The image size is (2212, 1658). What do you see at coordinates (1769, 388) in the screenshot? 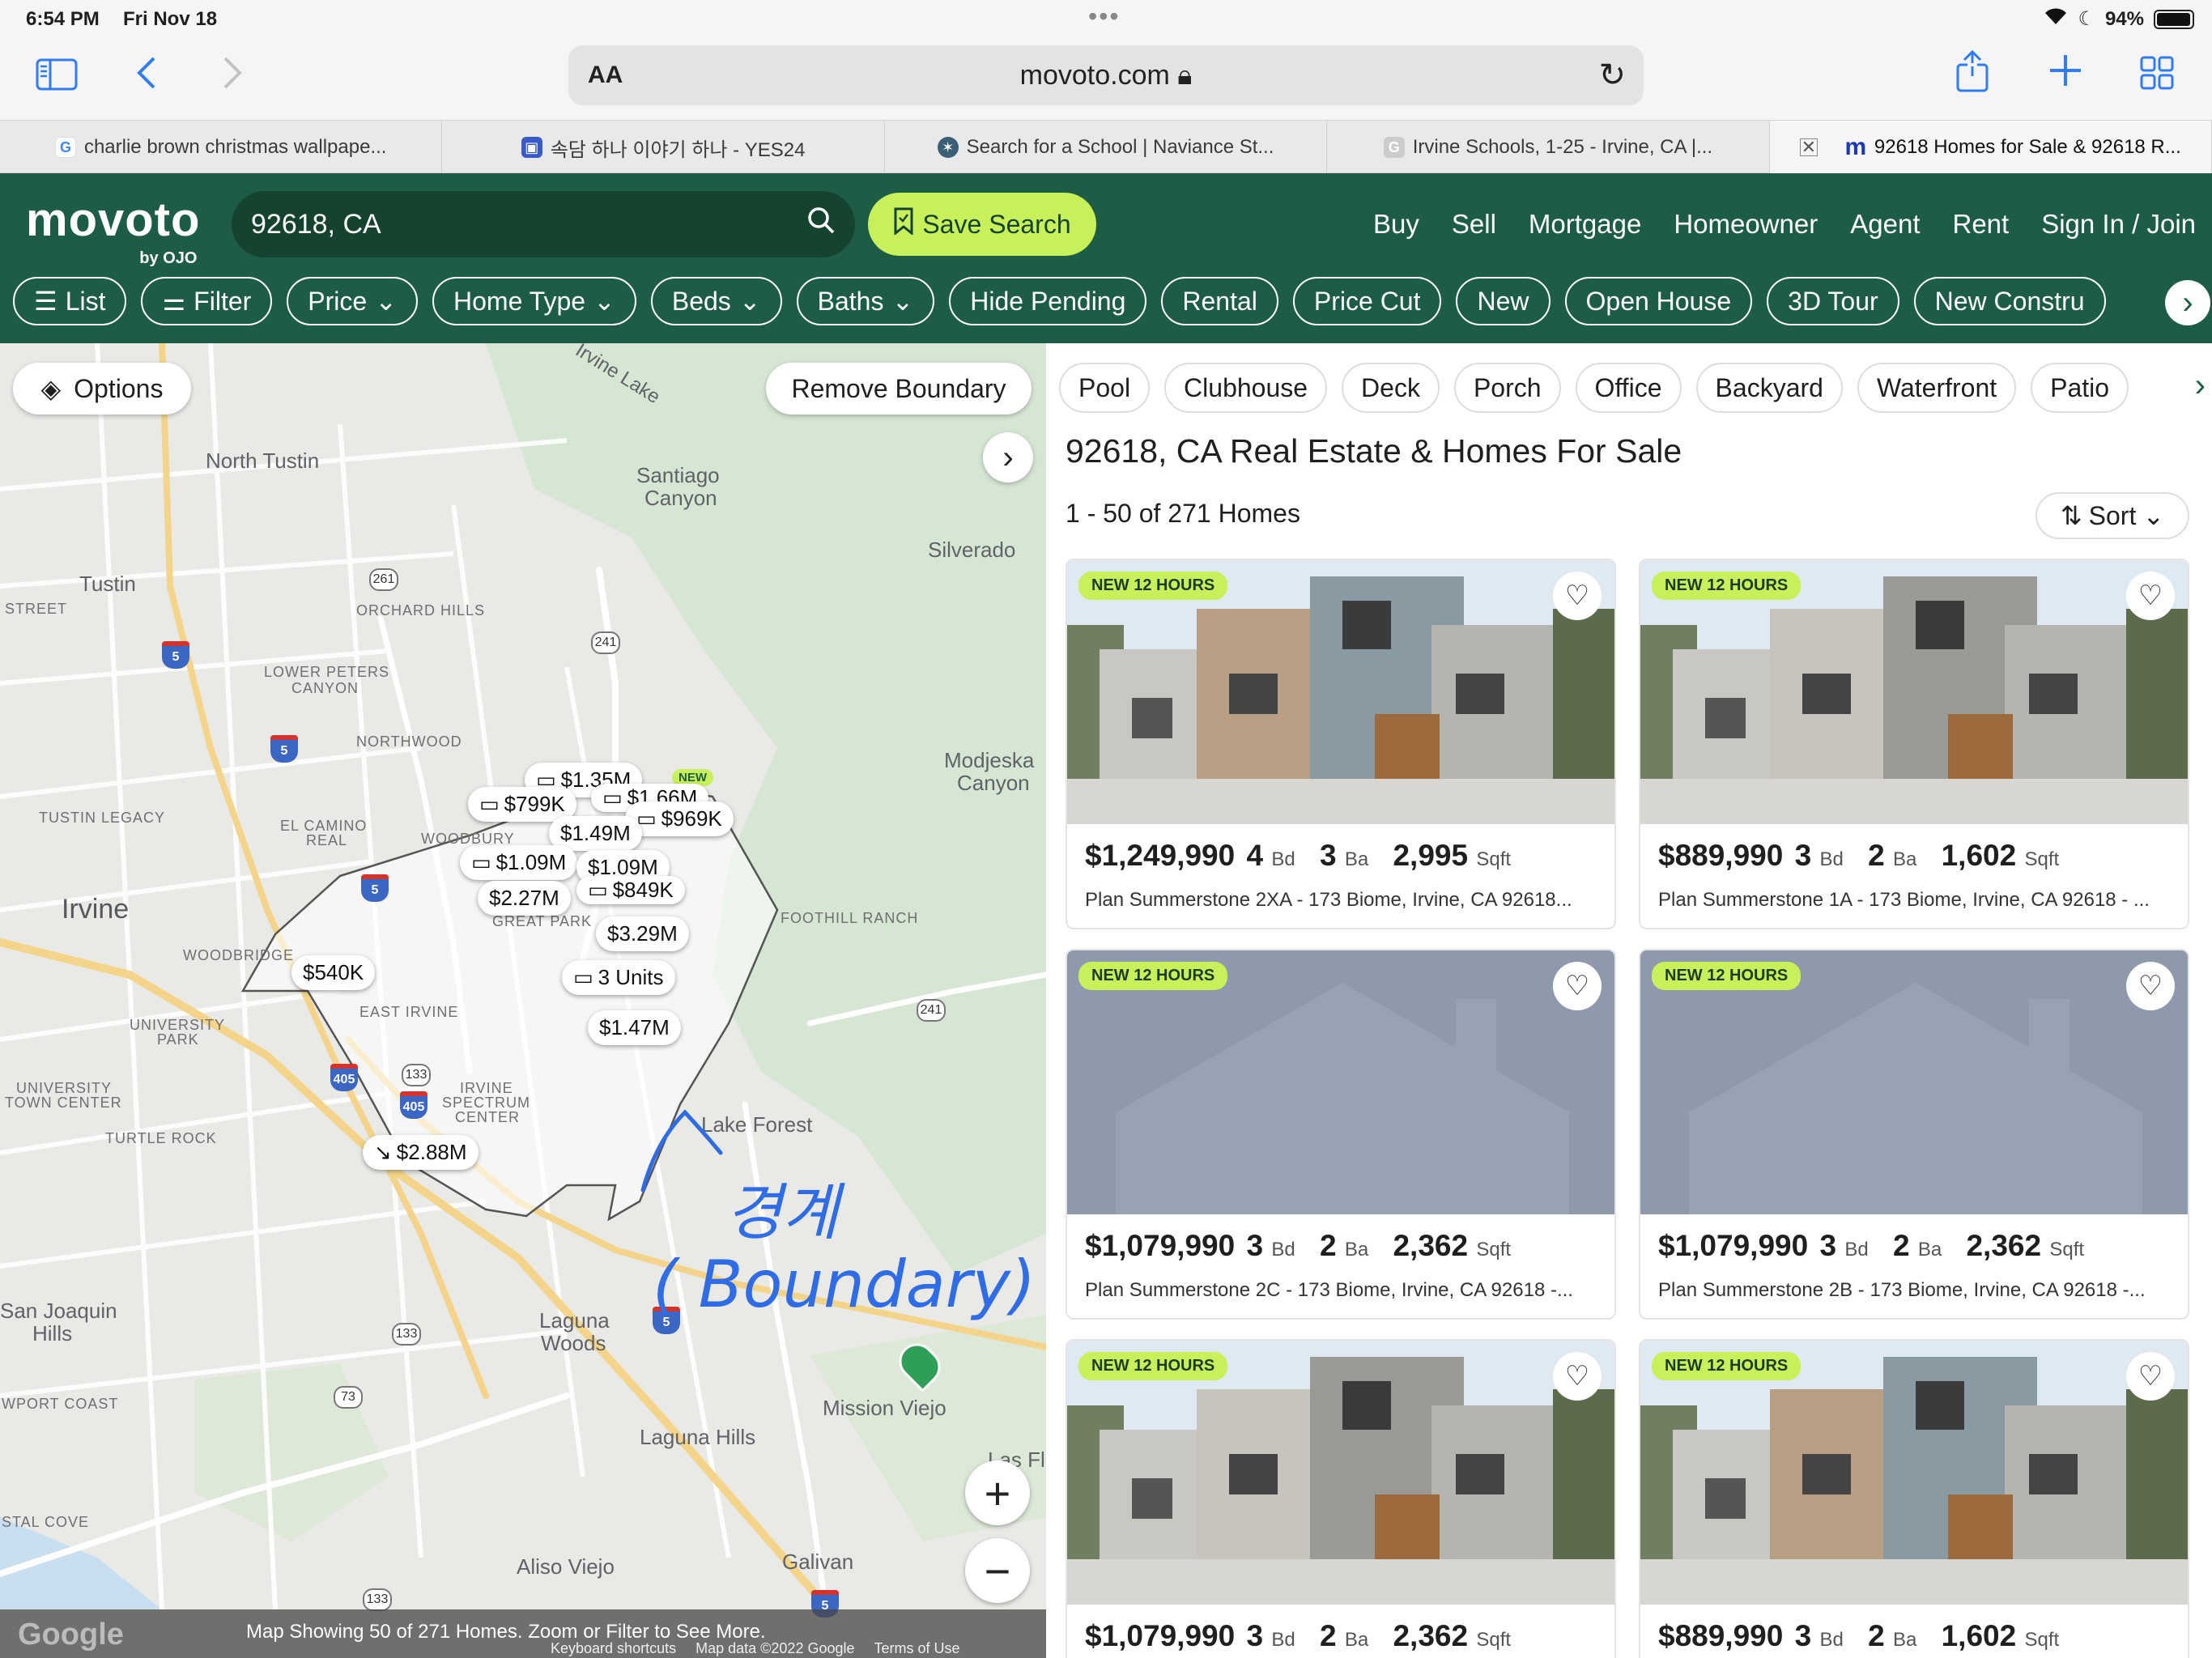
I see `amenity-backyard: Backyard` at bounding box center [1769, 388].